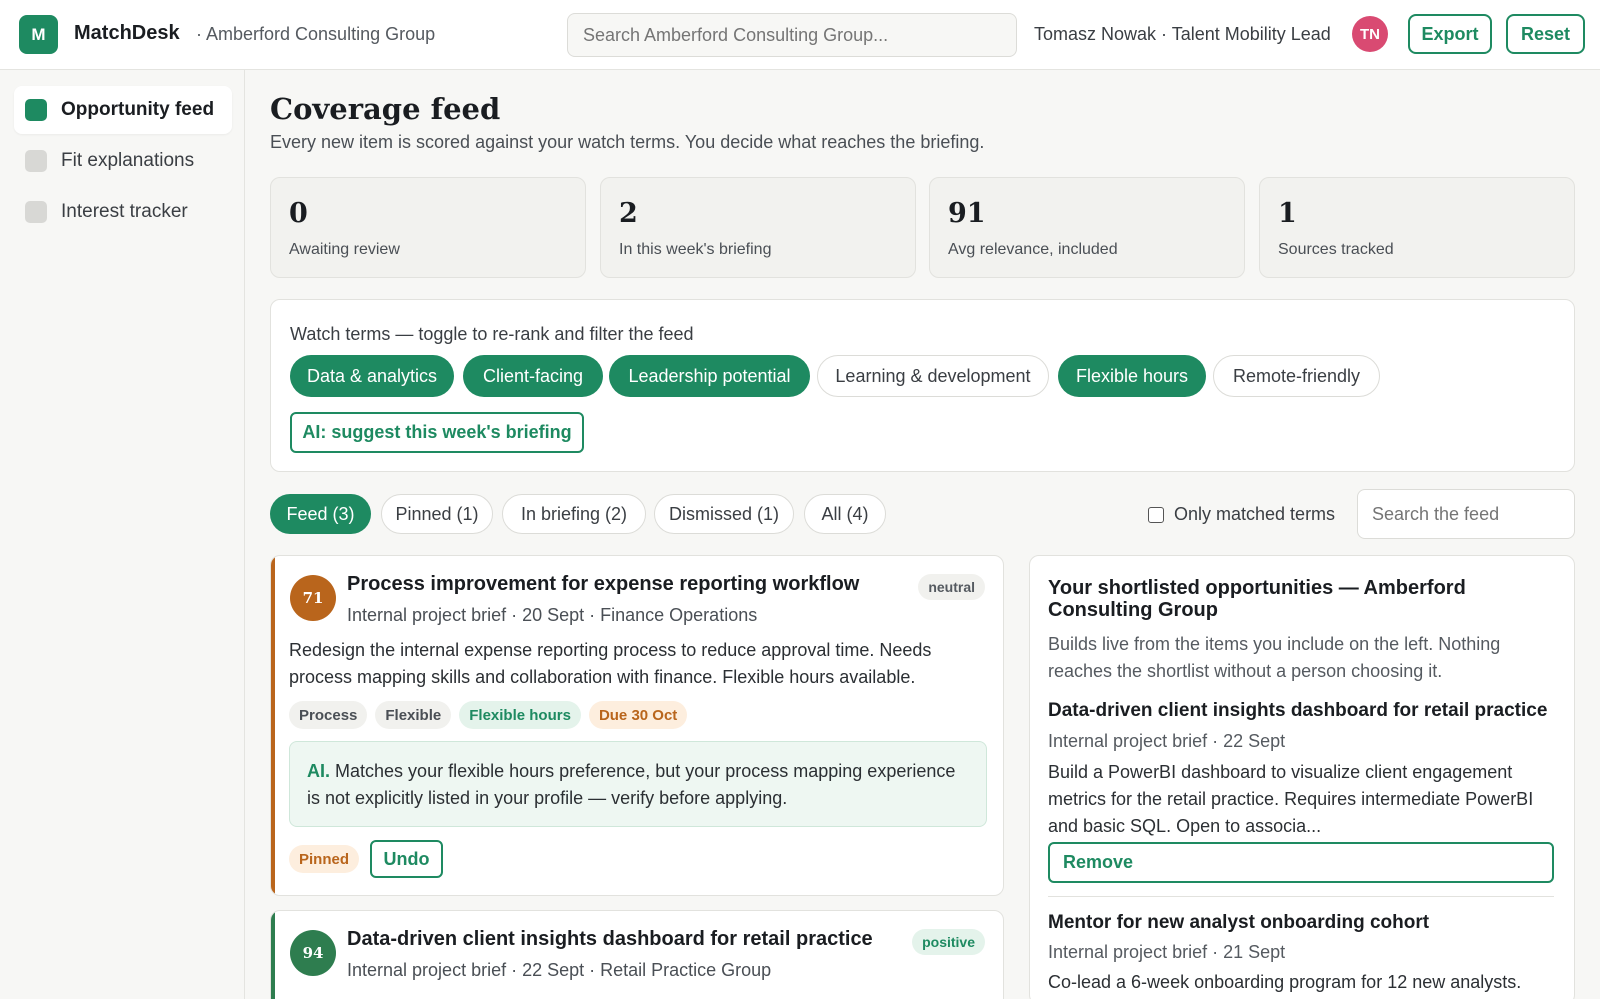 Image resolution: width=1600 pixels, height=999 pixels. What do you see at coordinates (1417, 227) in the screenshot?
I see `stat-card-sources: 1 Sources tracked` at bounding box center [1417, 227].